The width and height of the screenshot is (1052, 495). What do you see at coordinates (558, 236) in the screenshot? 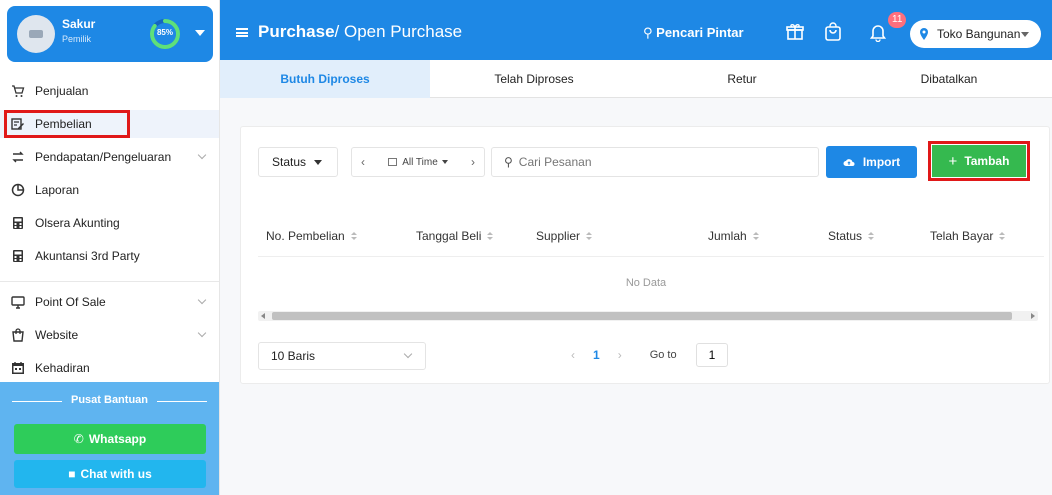
I see `column-label: Supplier` at bounding box center [558, 236].